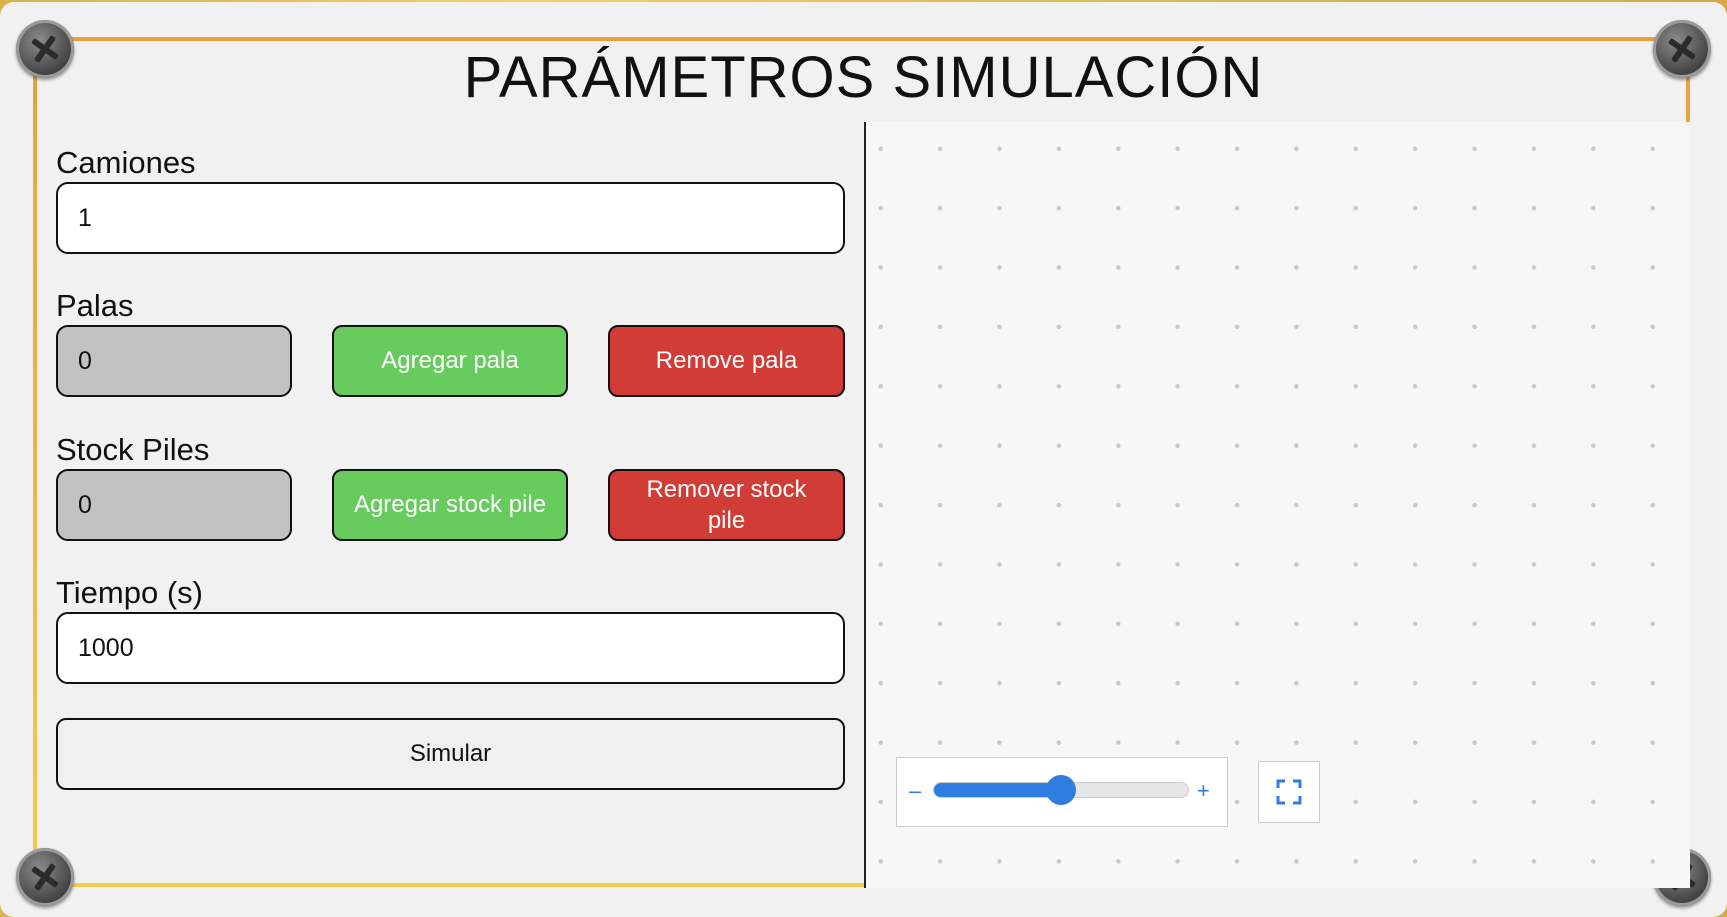 The image size is (1727, 917). I want to click on stock-piles-count-field: 0, so click(174, 505).